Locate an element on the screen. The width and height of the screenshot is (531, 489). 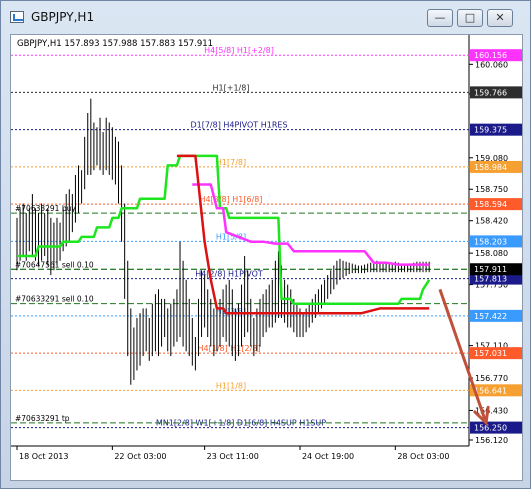
minimize-button: — is located at coordinates (440, 18).